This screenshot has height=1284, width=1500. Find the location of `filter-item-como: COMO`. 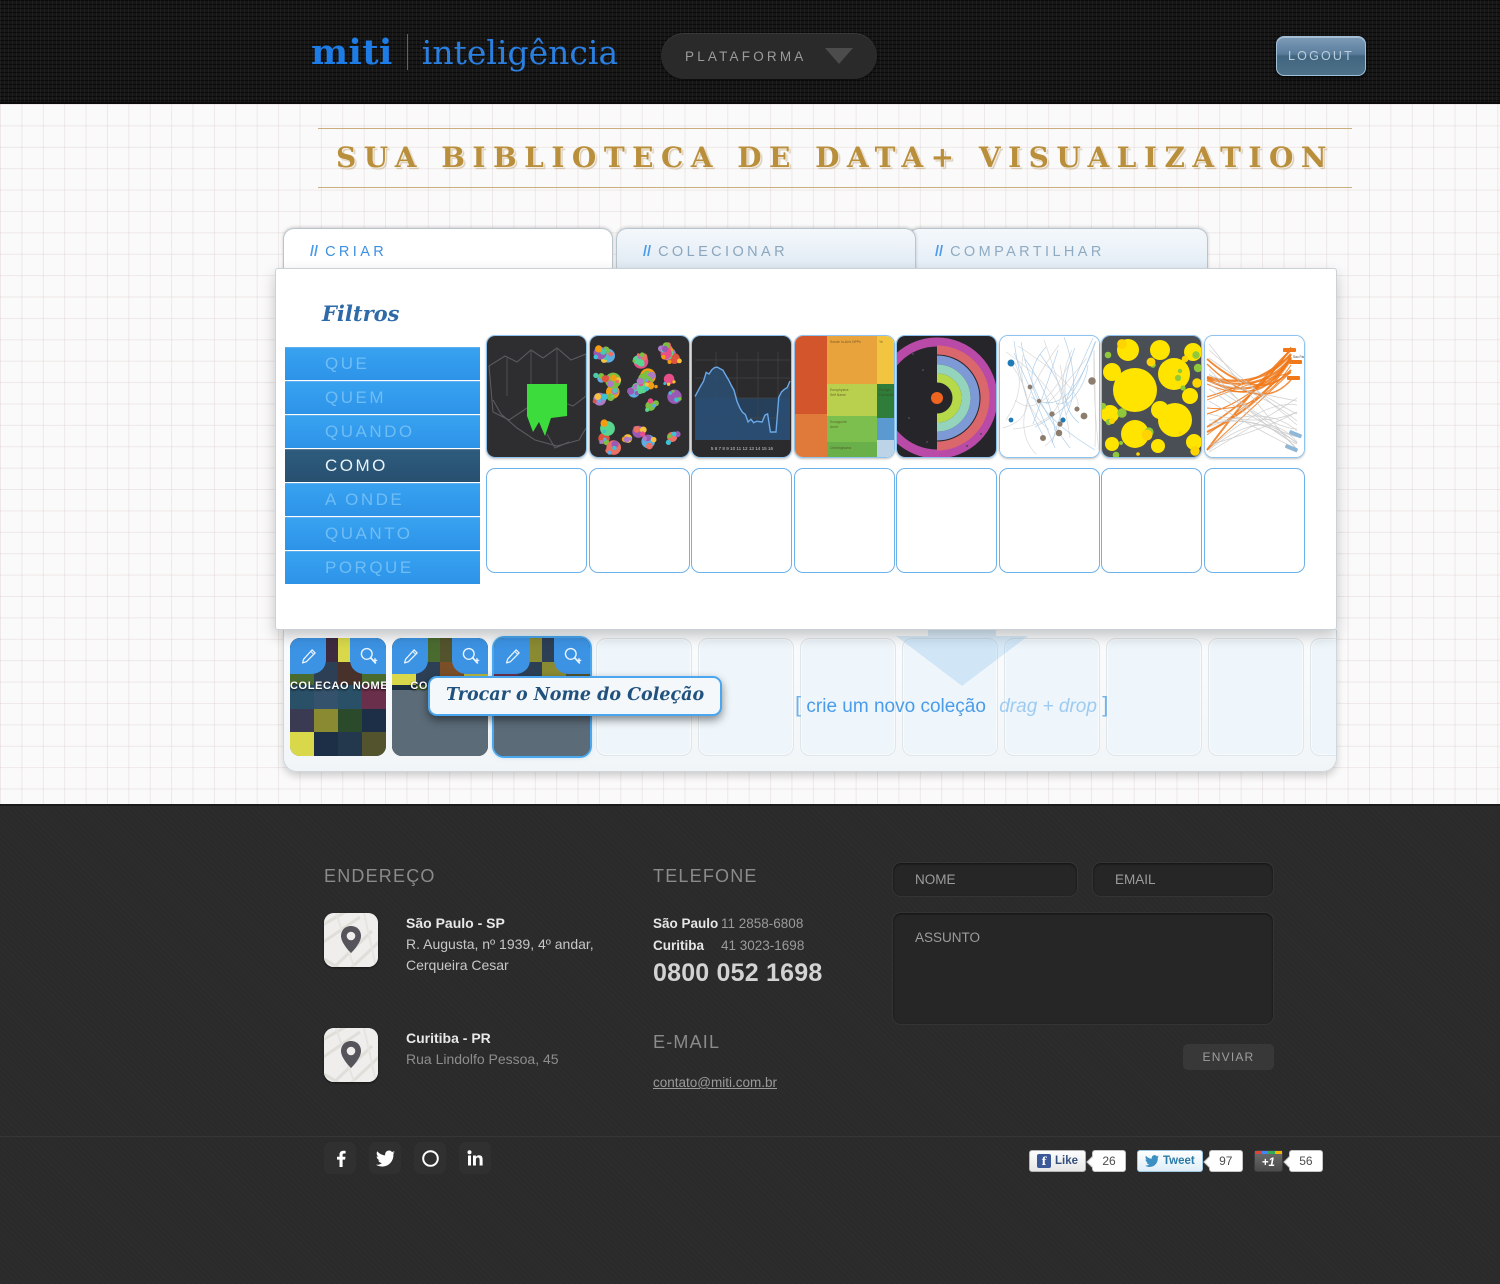

filter-item-como: COMO is located at coordinates (382, 465).